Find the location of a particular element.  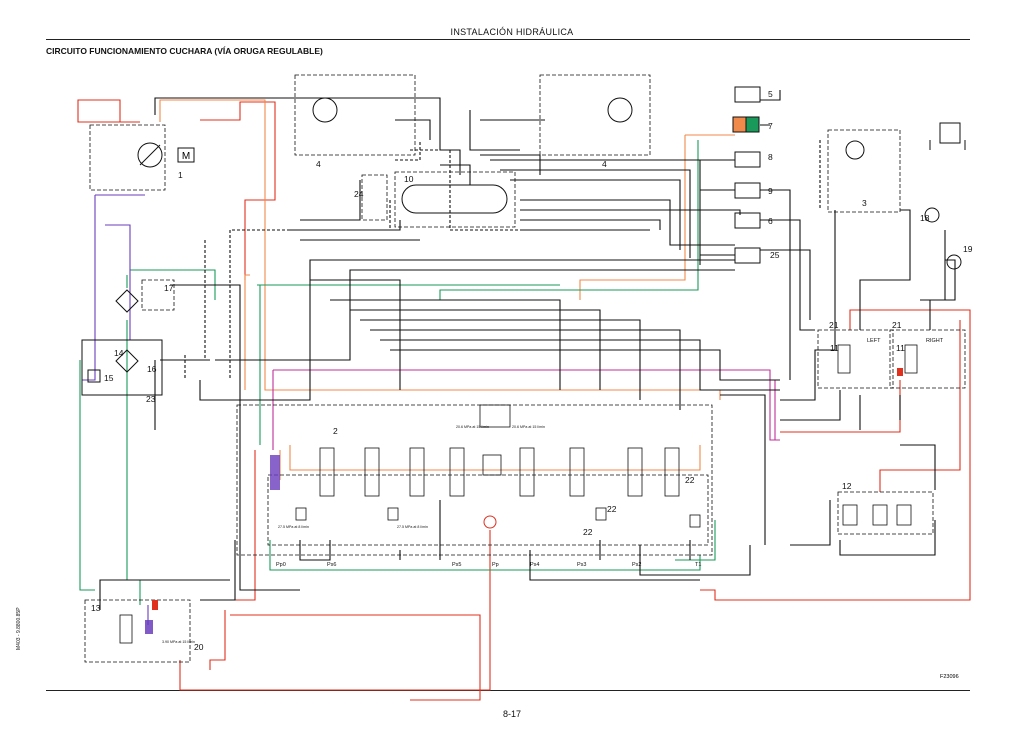

valve-24-box is located at coordinates (374, 197).